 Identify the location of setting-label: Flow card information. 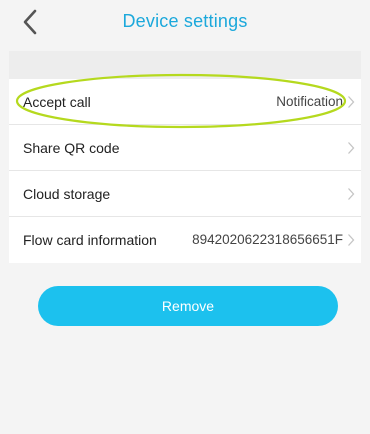
(90, 240).